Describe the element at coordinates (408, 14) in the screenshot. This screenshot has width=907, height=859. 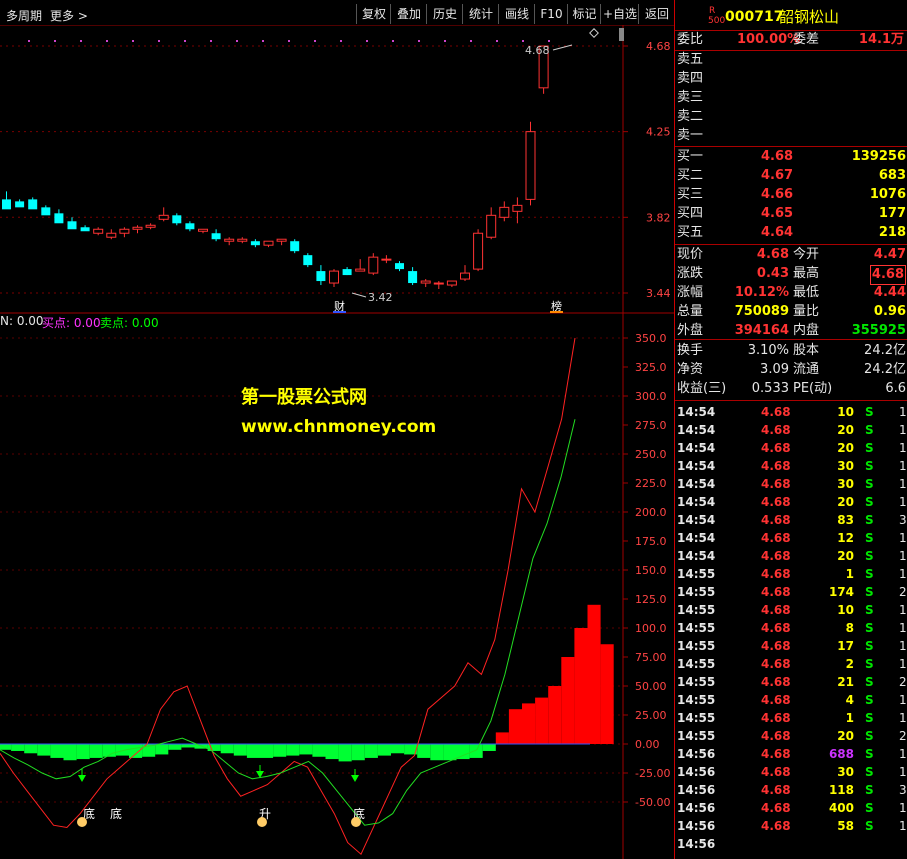
I see `toolbar-button-1: 叠加` at that location.